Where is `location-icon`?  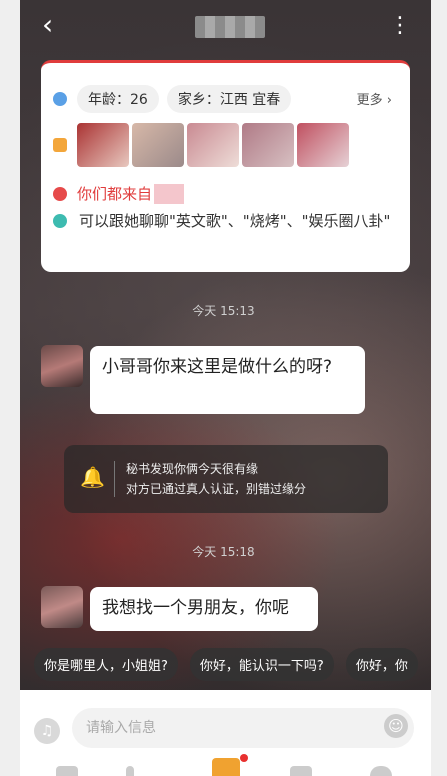 location-icon is located at coordinates (60, 193).